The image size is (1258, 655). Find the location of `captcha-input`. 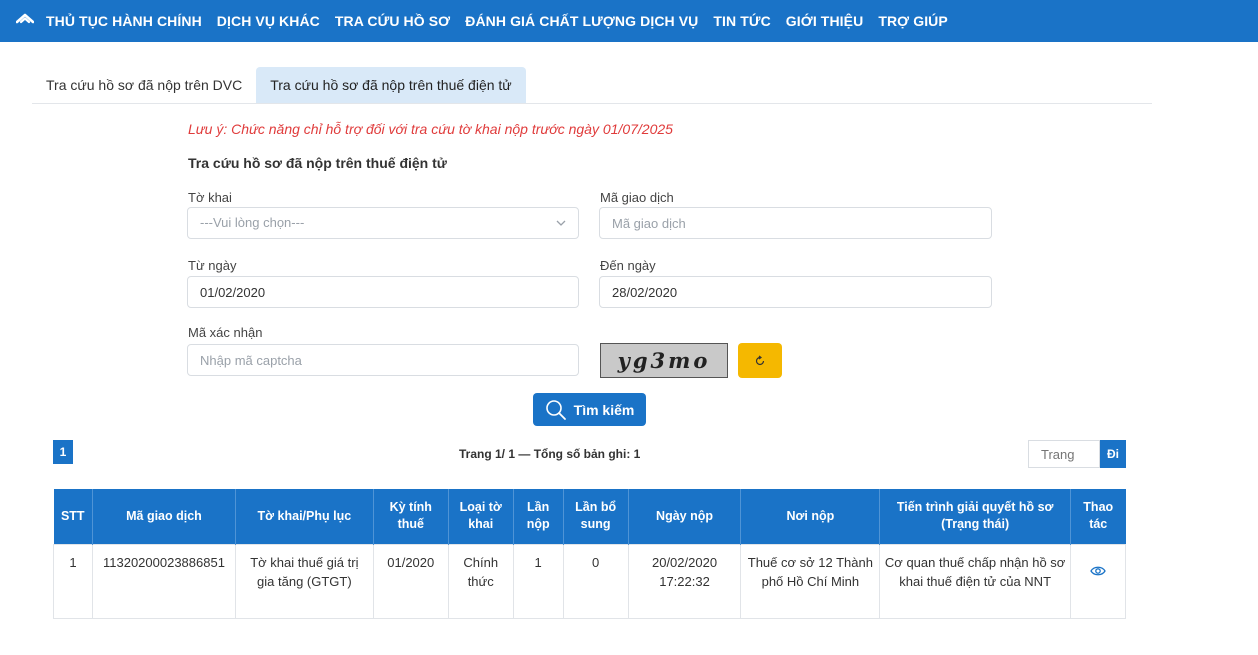

captcha-input is located at coordinates (383, 360).